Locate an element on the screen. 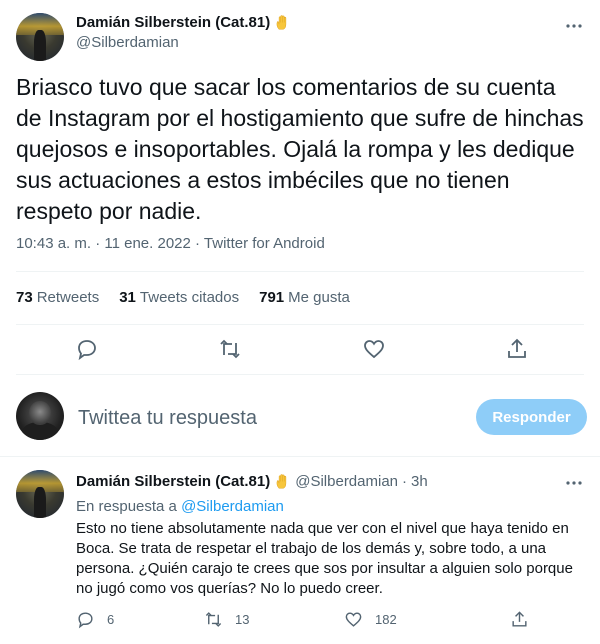 The width and height of the screenshot is (600, 644). reply-input: Twittea tu respuesta is located at coordinates (167, 418).